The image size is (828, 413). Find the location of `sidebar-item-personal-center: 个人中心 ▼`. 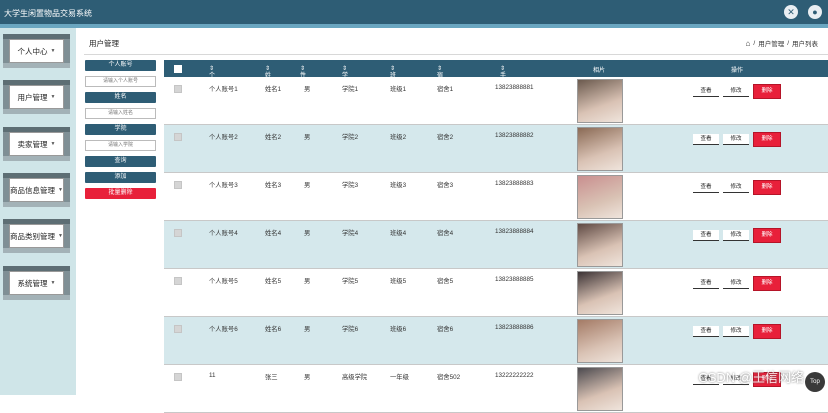

sidebar-item-personal-center: 个人中心 ▼ is located at coordinates (36, 51).